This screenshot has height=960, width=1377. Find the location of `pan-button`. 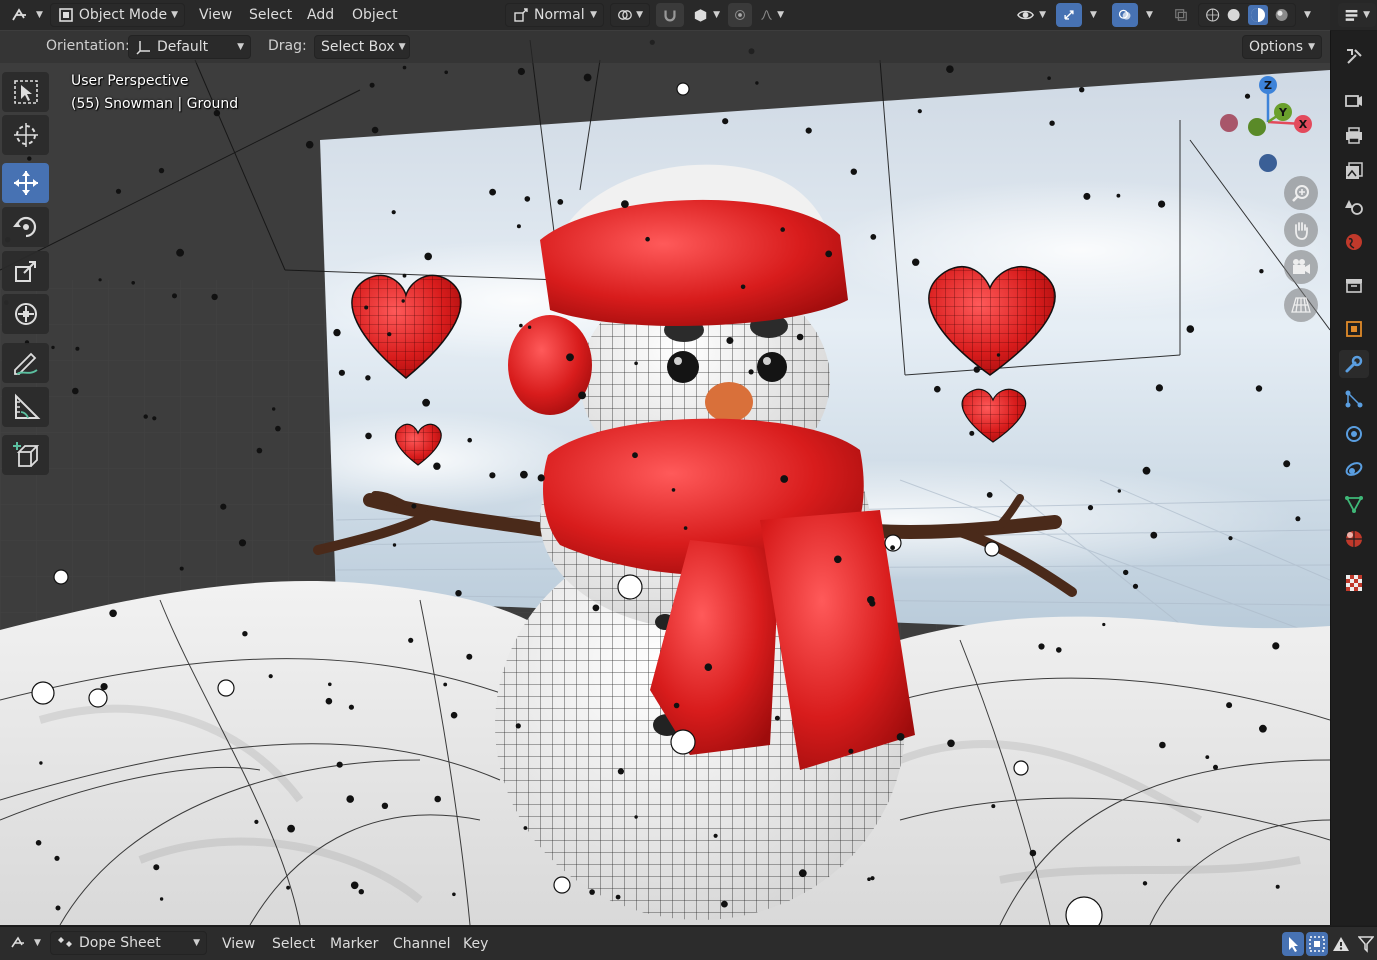

pan-button is located at coordinates (1301, 230).